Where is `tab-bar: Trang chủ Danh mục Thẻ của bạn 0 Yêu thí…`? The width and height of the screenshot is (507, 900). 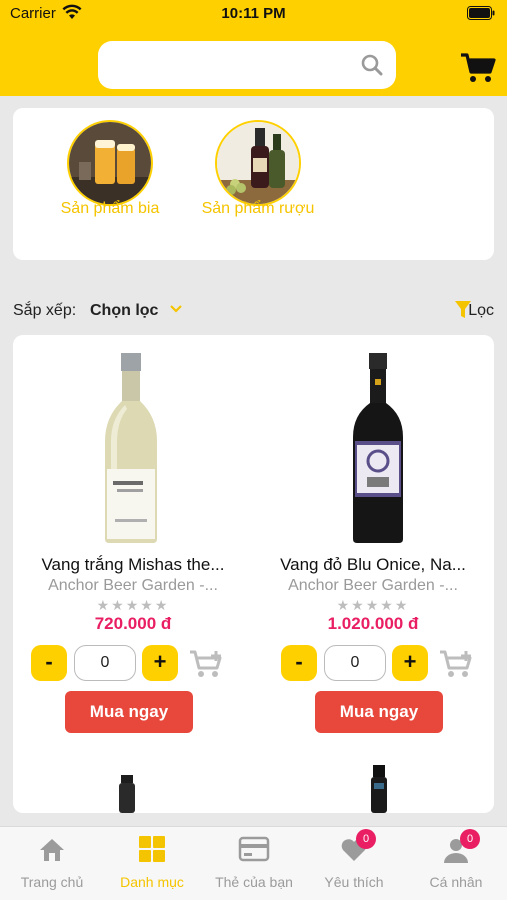 tab-bar: Trang chủ Danh mục Thẻ của bạn 0 Yêu thí… is located at coordinates (253, 863).